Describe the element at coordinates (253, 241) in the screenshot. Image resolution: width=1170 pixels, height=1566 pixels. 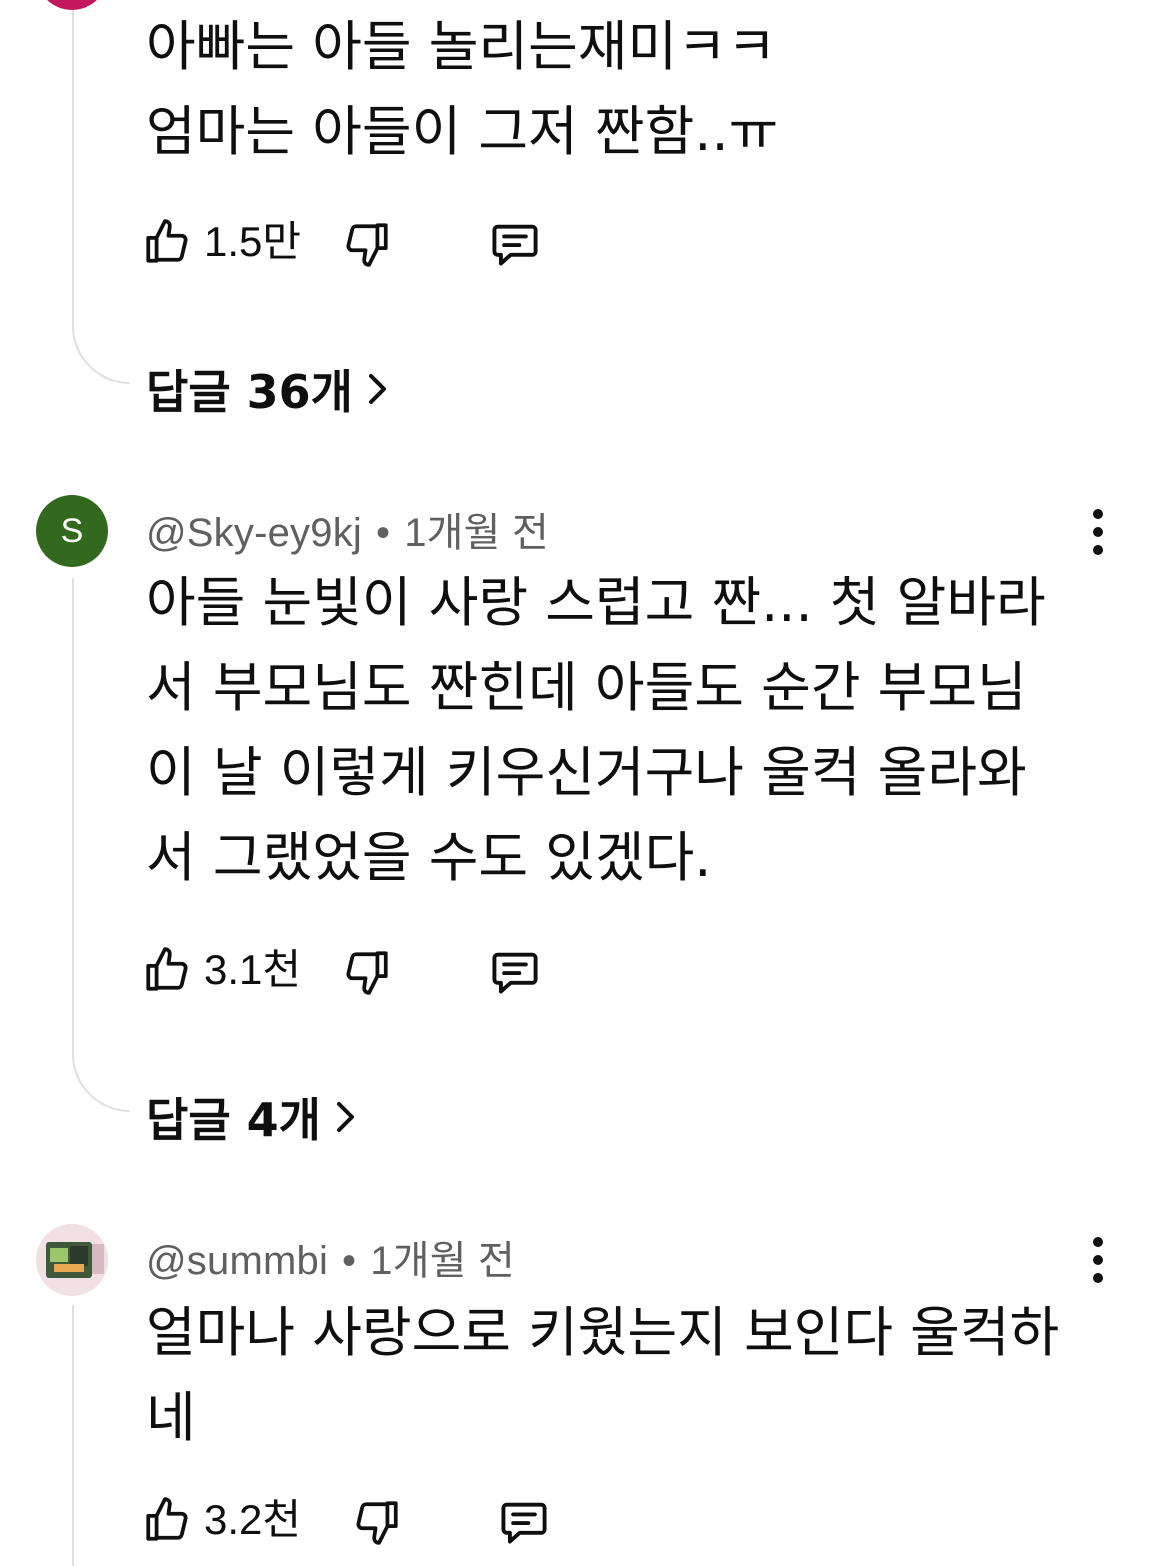
I see `like-count: 1.5만` at that location.